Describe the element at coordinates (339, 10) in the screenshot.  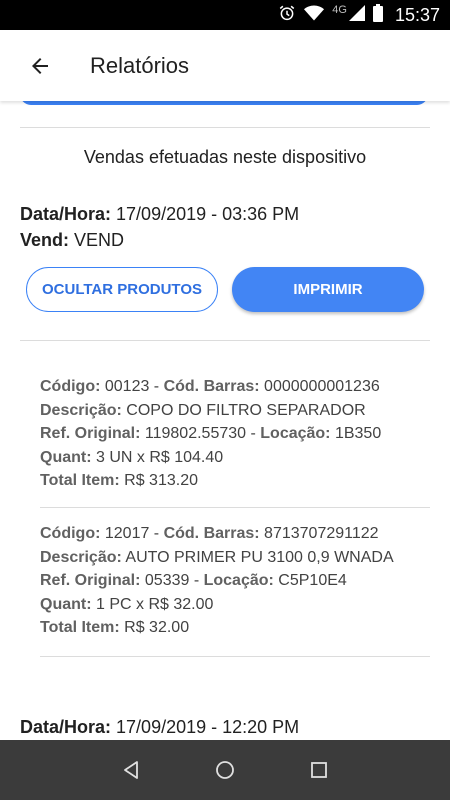
I see `network-type: 4G` at that location.